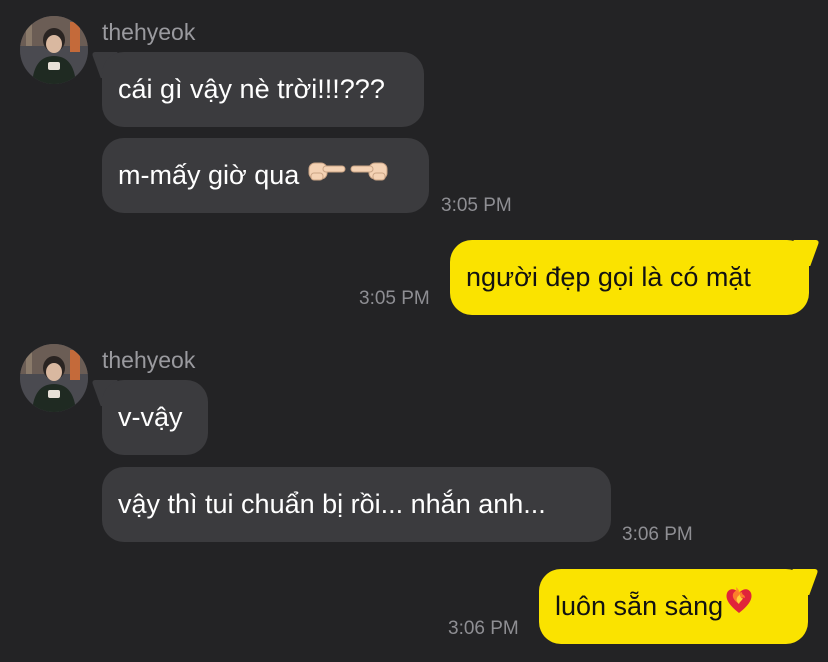 This screenshot has height=662, width=828. What do you see at coordinates (639, 606) in the screenshot?
I see `message-text: luôn sẵn sàng` at bounding box center [639, 606].